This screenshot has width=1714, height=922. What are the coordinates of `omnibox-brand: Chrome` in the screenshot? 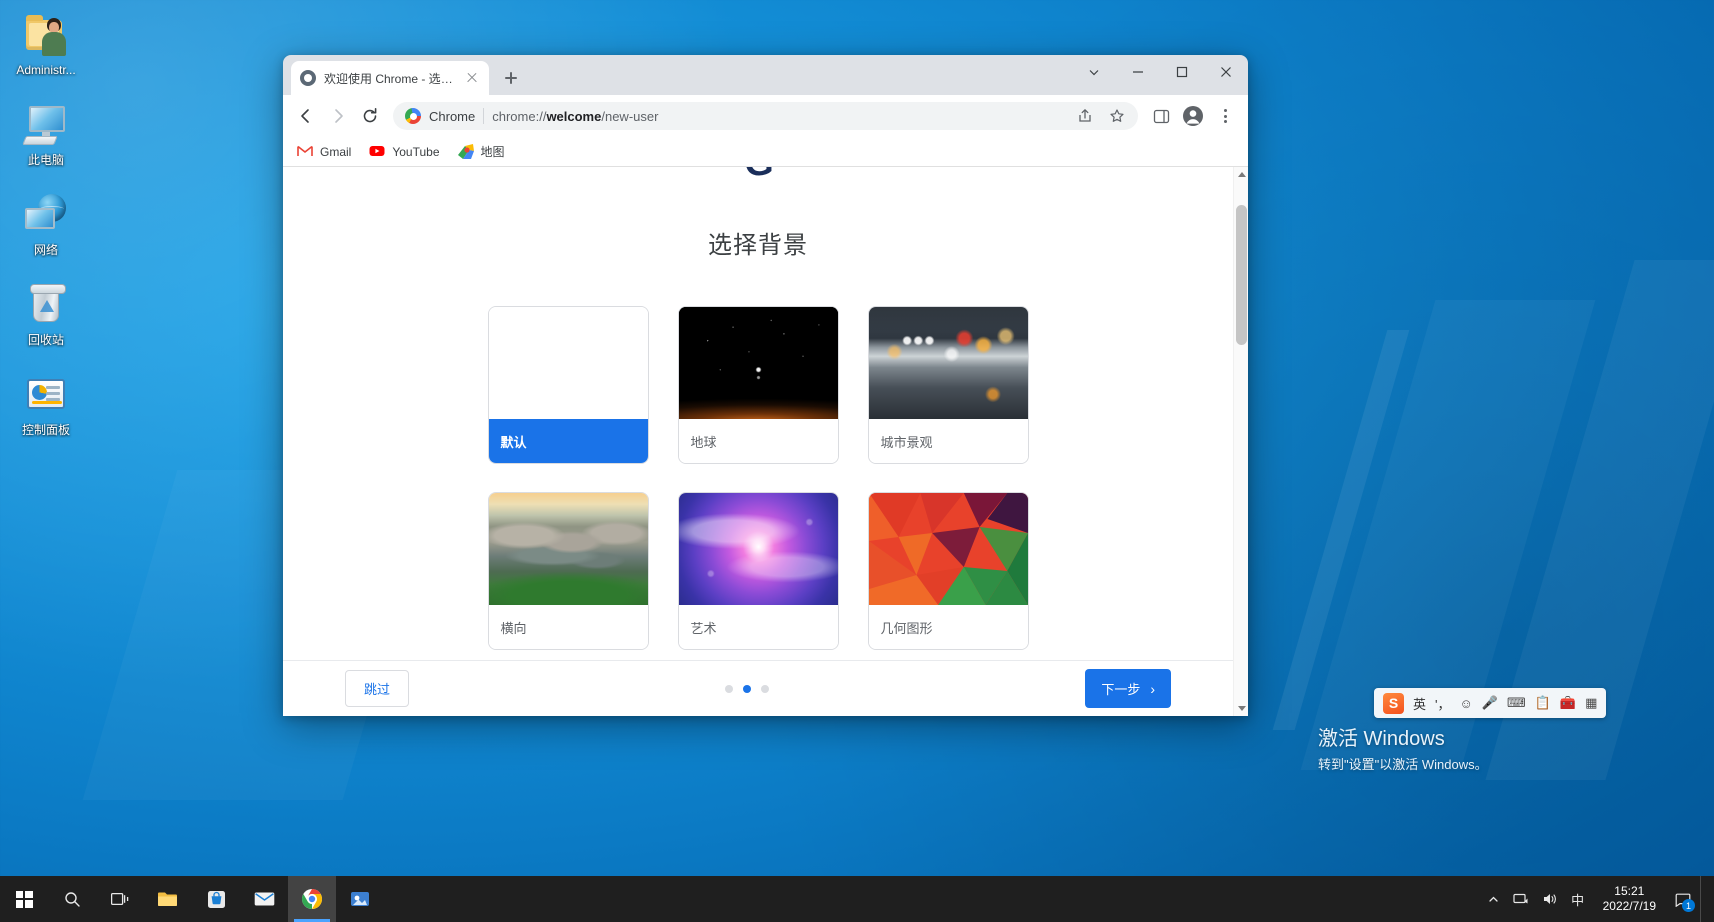 It's located at (452, 116).